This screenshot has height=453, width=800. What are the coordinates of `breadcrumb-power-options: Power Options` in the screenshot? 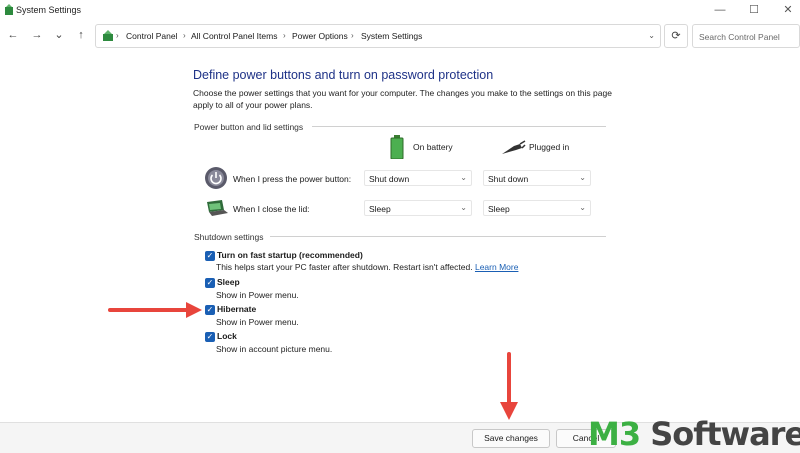 It's located at (320, 36).